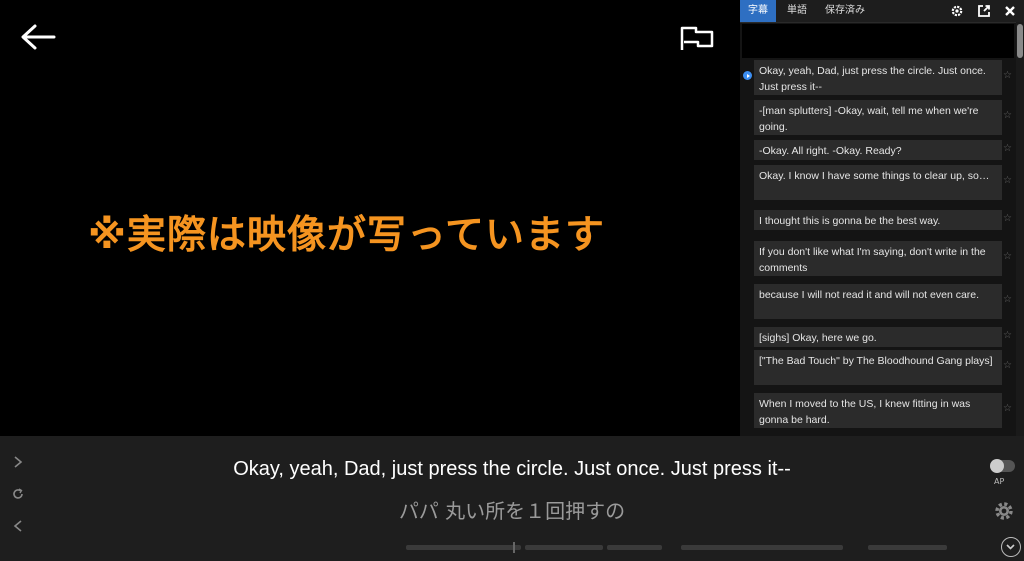 The image size is (1024, 561). I want to click on play-indicator-icon, so click(747, 75).